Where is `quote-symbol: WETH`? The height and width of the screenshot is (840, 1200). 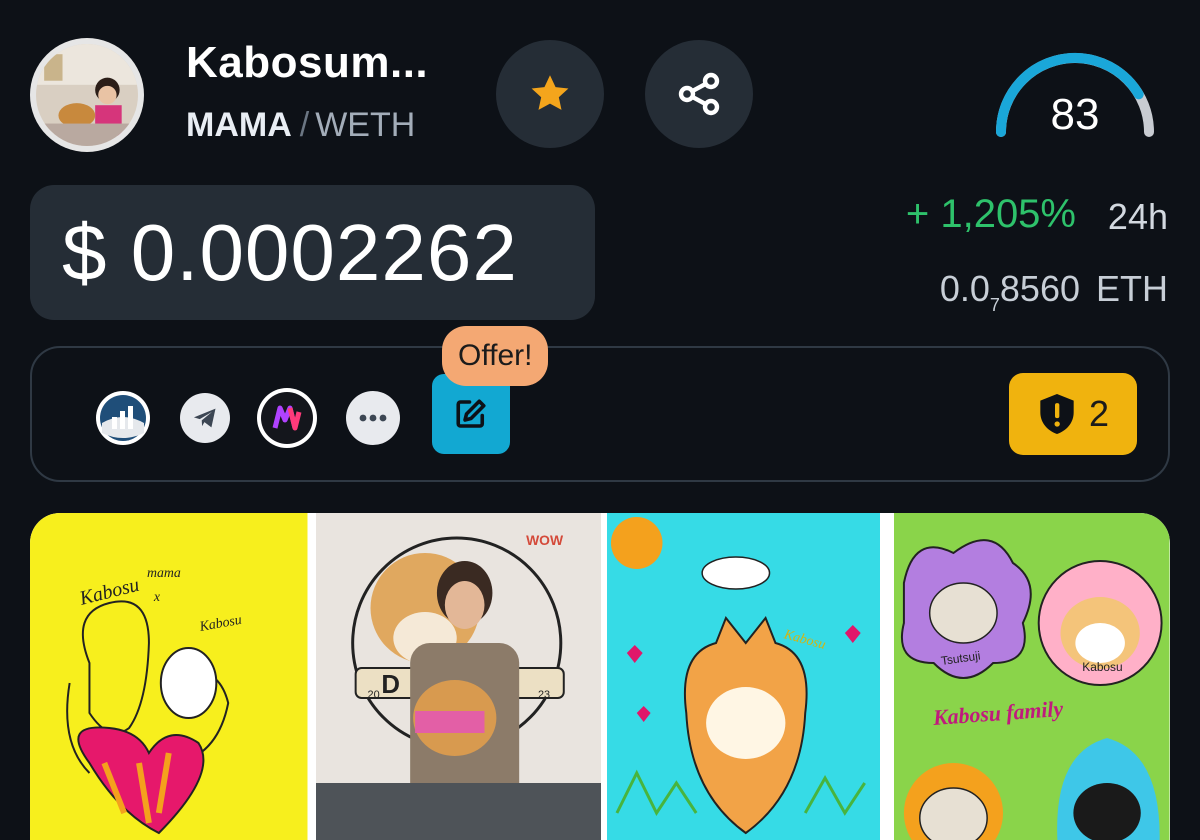 quote-symbol: WETH is located at coordinates (365, 125).